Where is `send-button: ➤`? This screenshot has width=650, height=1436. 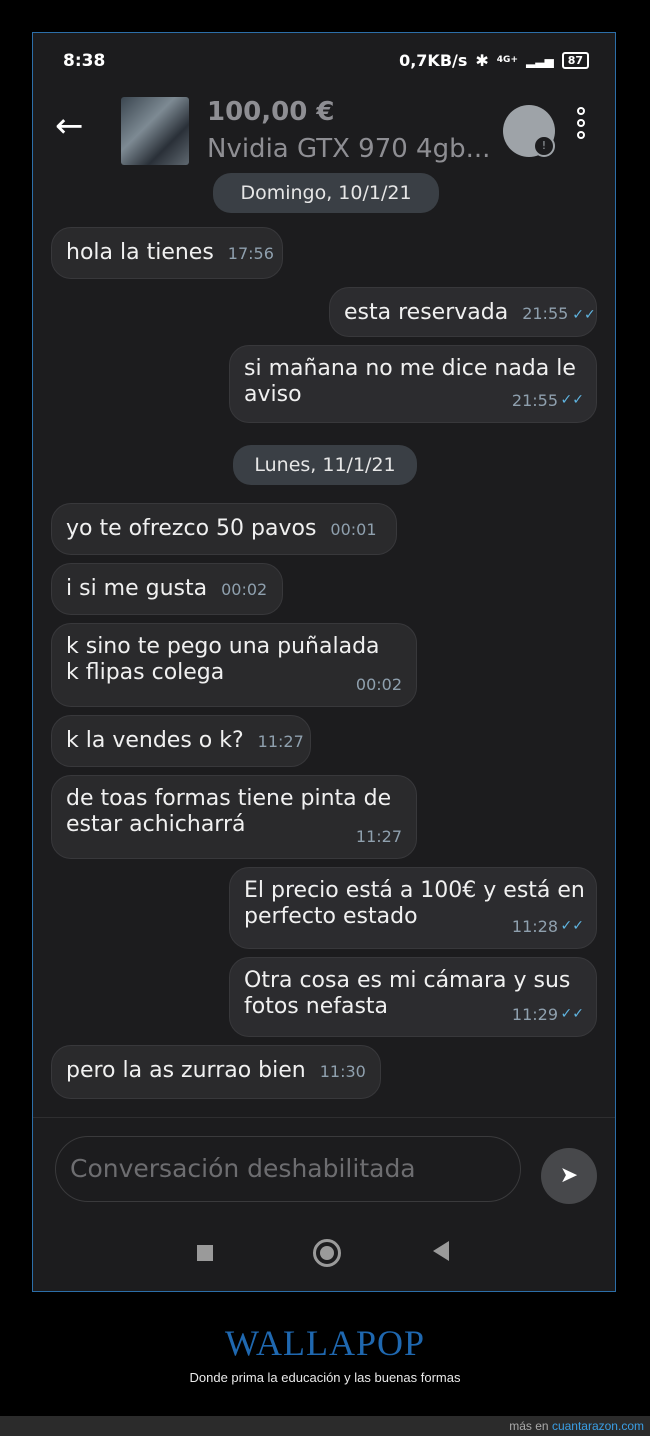 send-button: ➤ is located at coordinates (569, 1176).